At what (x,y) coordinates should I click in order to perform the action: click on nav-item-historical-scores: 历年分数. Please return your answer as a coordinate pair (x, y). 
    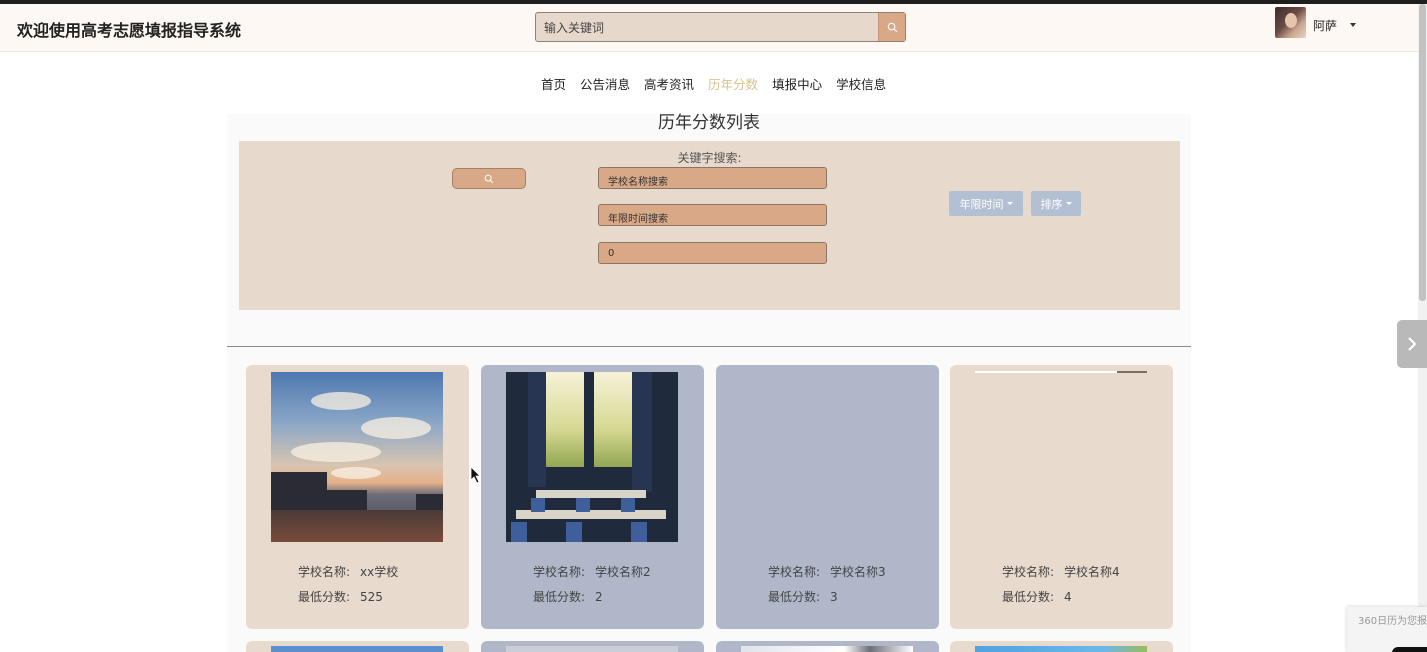
    Looking at the image, I should click on (733, 83).